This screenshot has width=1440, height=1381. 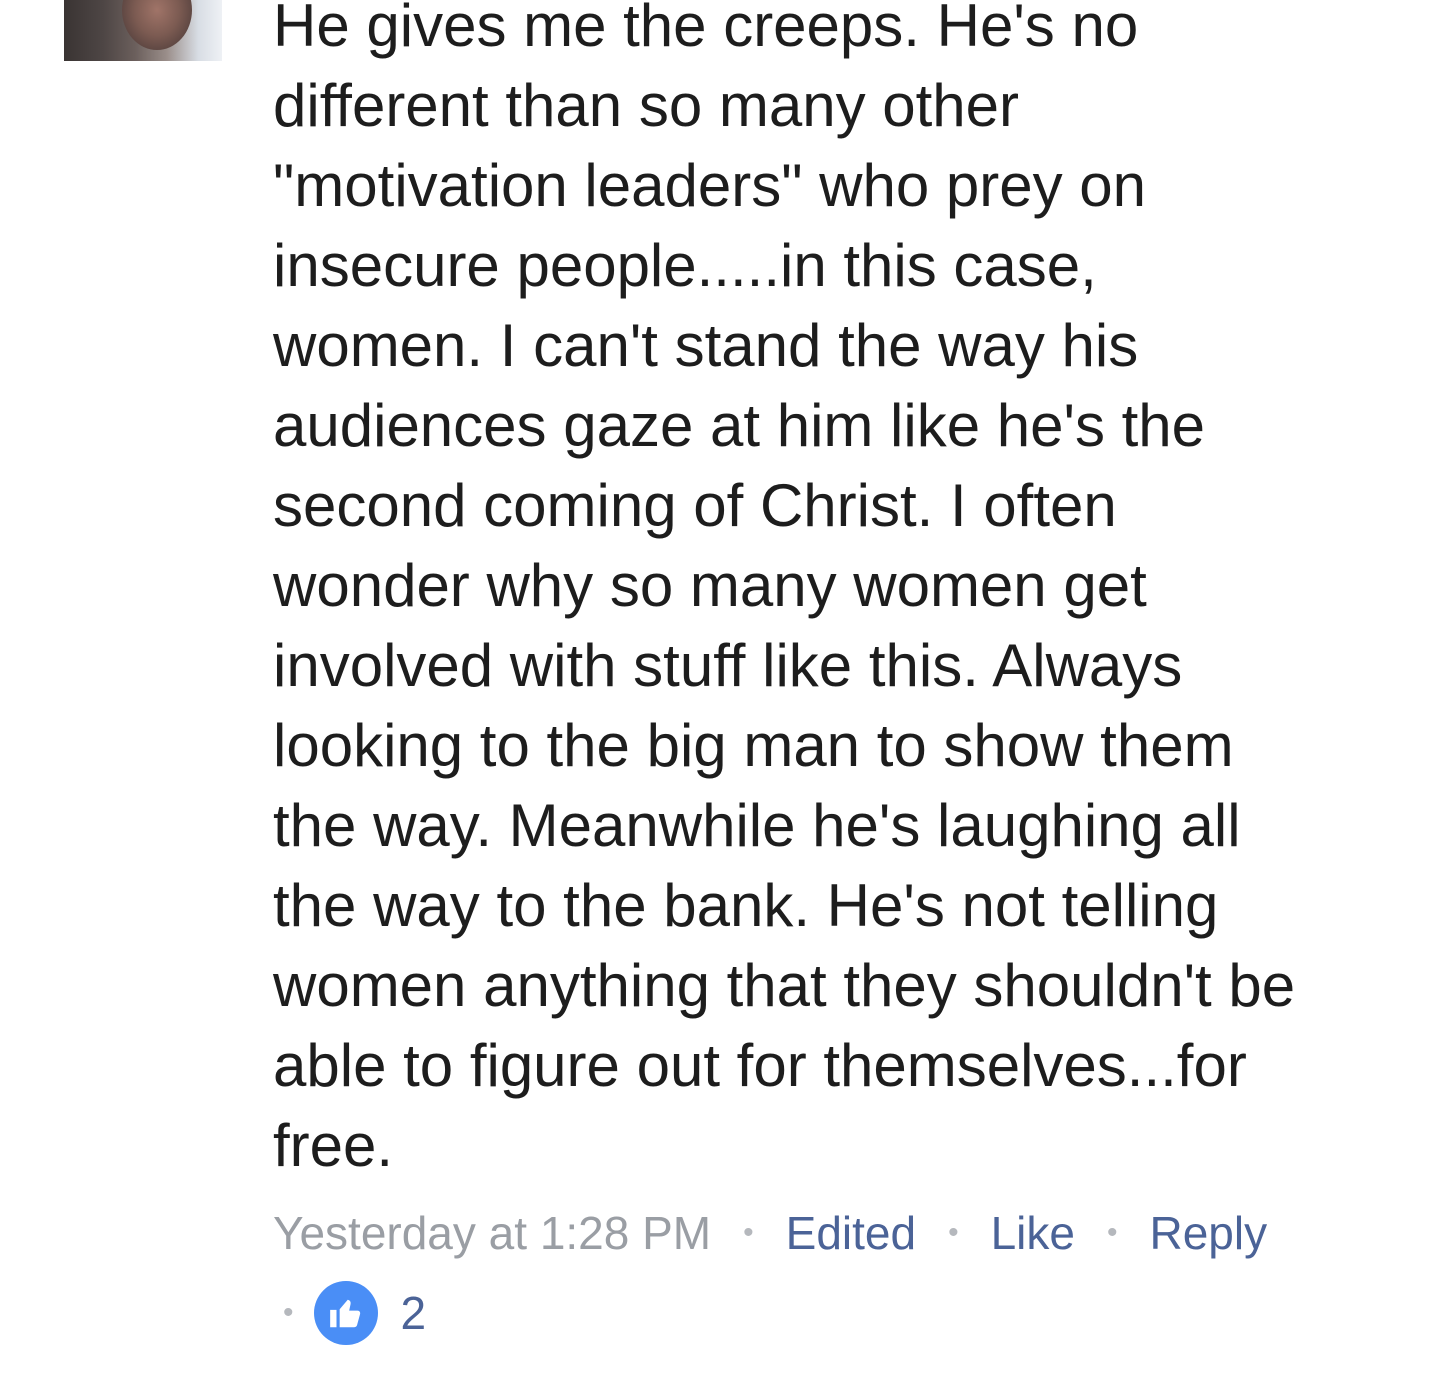 I want to click on reactions-summary: • 2, so click(x=354, y=1313).